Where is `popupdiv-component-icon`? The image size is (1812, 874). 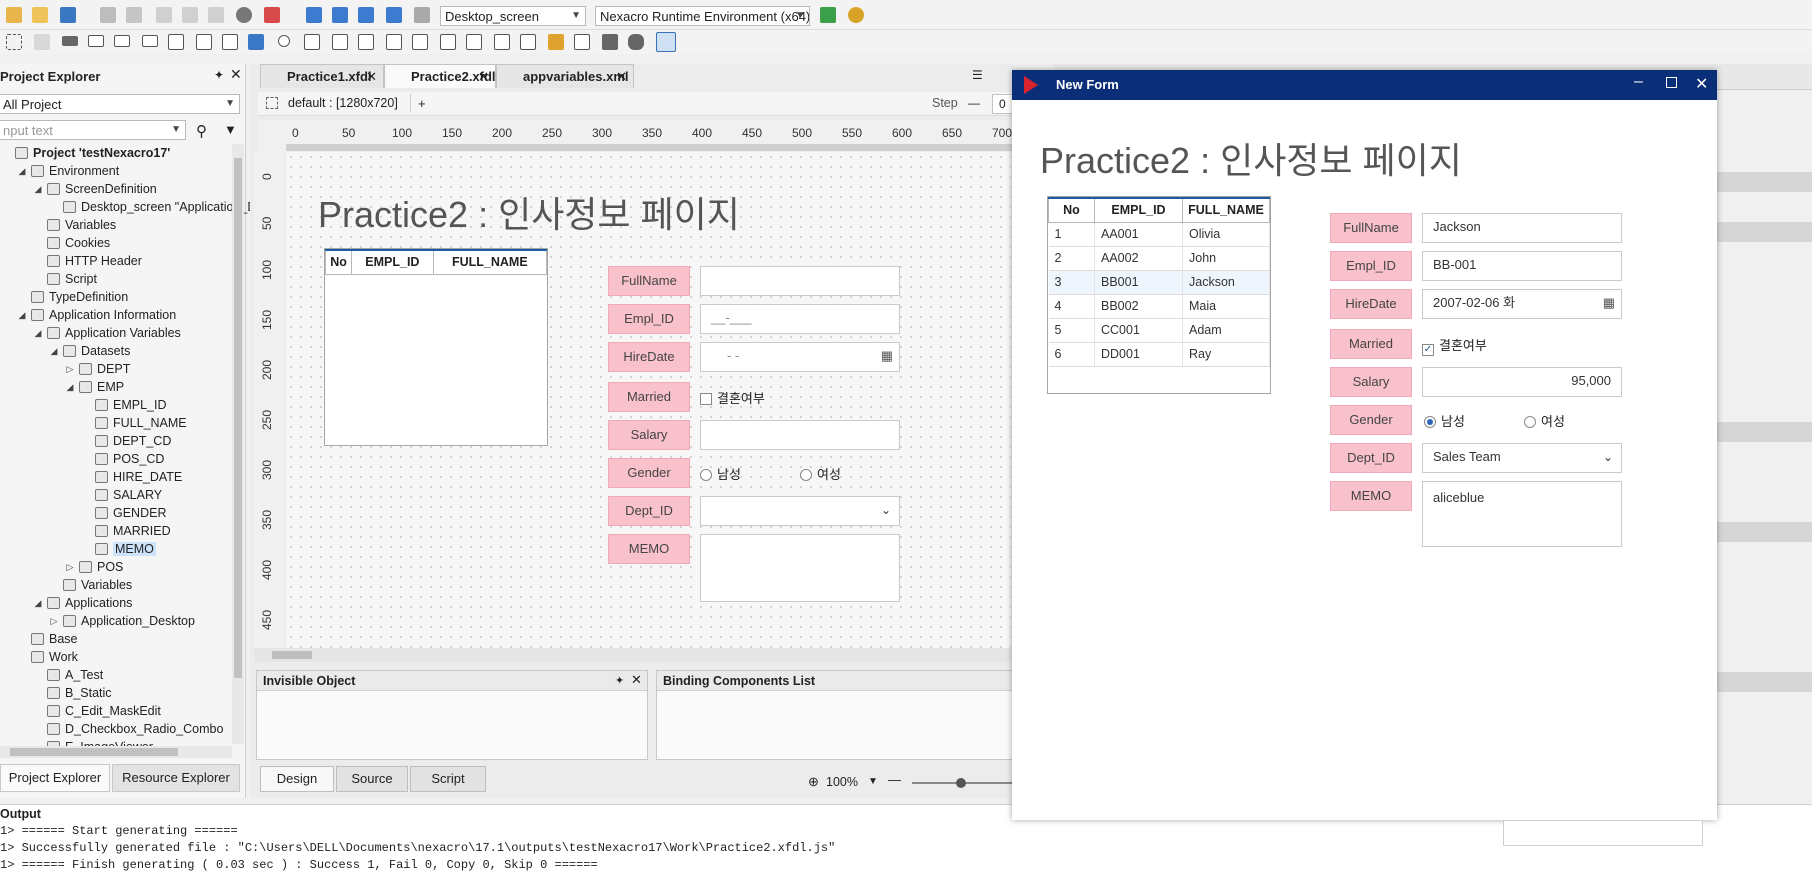 popupdiv-component-icon is located at coordinates (502, 42).